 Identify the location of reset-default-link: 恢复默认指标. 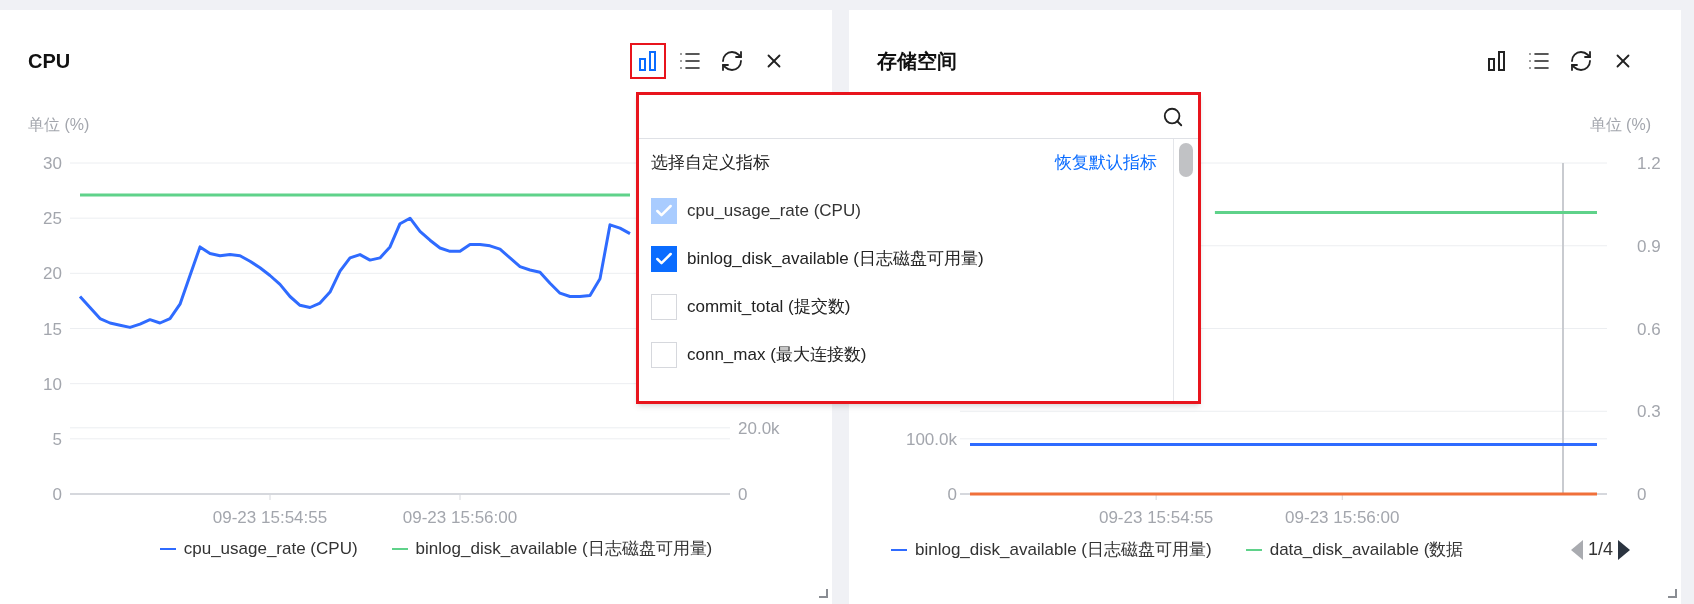
(1106, 163).